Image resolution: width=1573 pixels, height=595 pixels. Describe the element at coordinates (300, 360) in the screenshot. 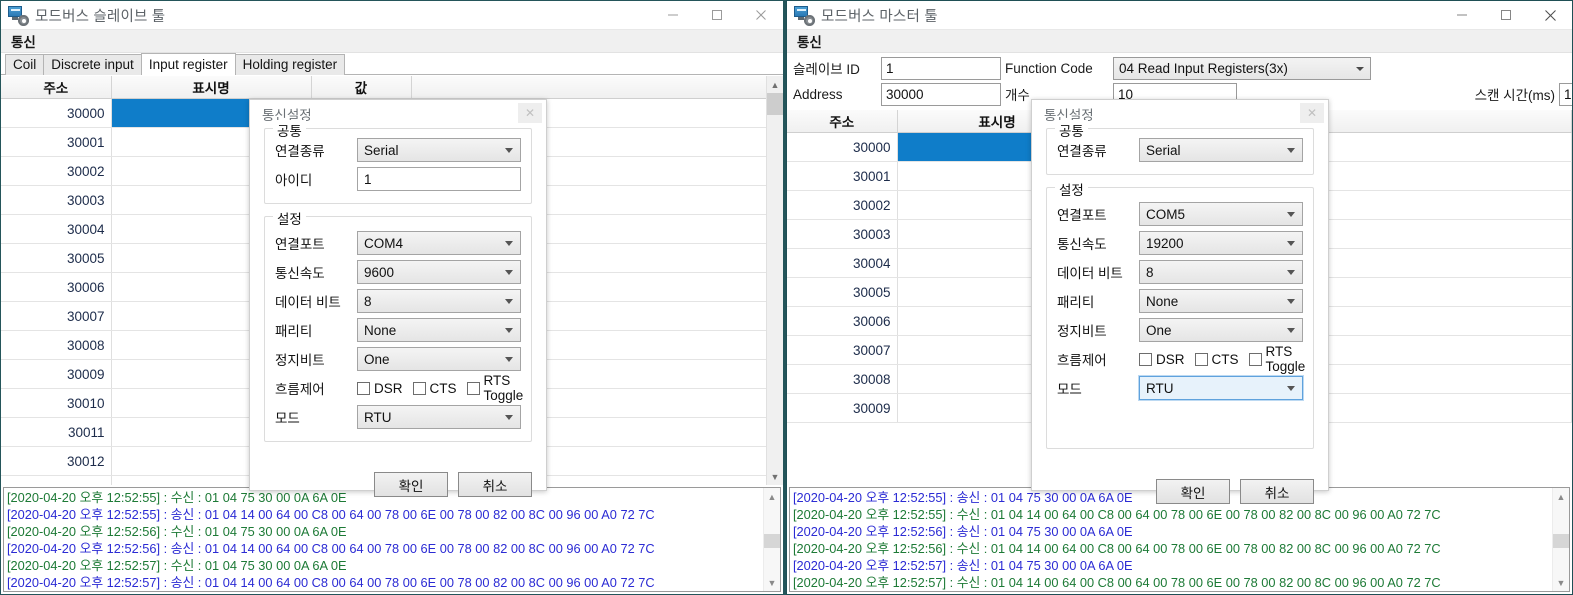

I see `slave-stopbits-label: 정지비트` at that location.